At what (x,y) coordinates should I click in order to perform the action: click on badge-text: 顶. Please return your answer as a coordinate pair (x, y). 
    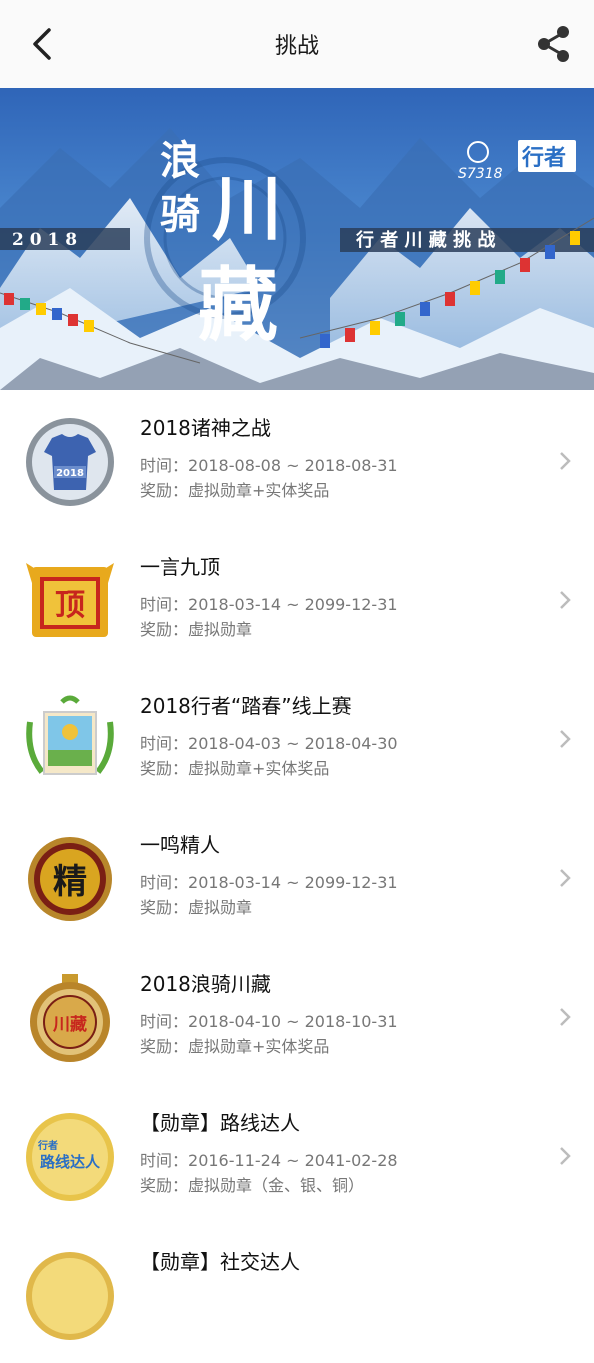
    Looking at the image, I should click on (70, 605).